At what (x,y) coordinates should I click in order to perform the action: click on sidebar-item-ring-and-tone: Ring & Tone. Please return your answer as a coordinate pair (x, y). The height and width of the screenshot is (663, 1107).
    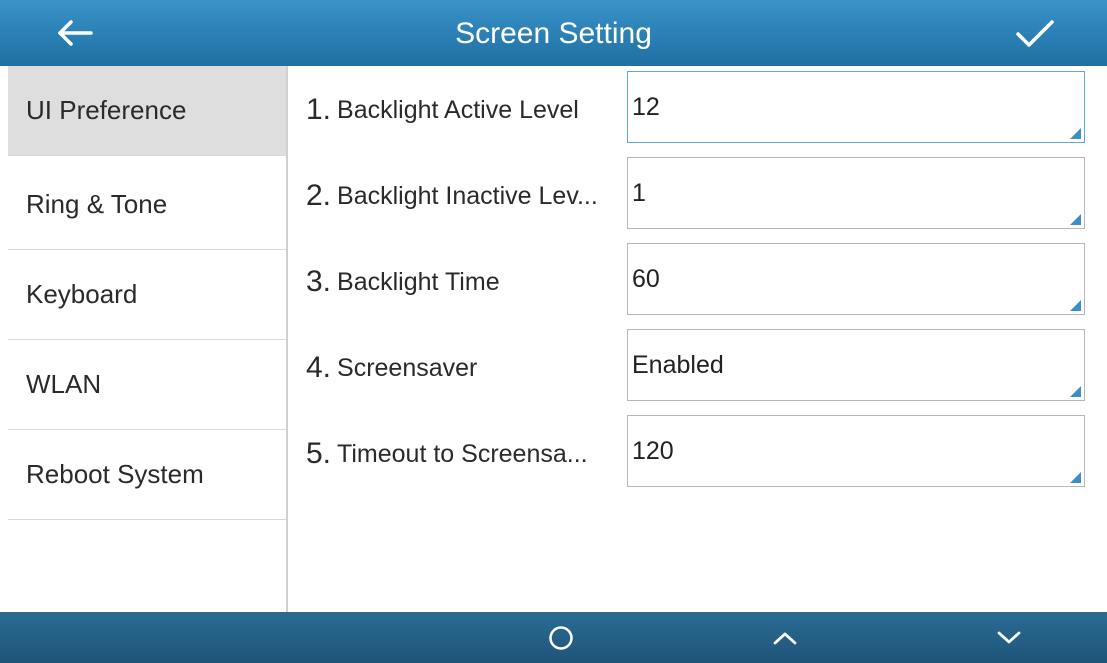
    Looking at the image, I should click on (147, 205).